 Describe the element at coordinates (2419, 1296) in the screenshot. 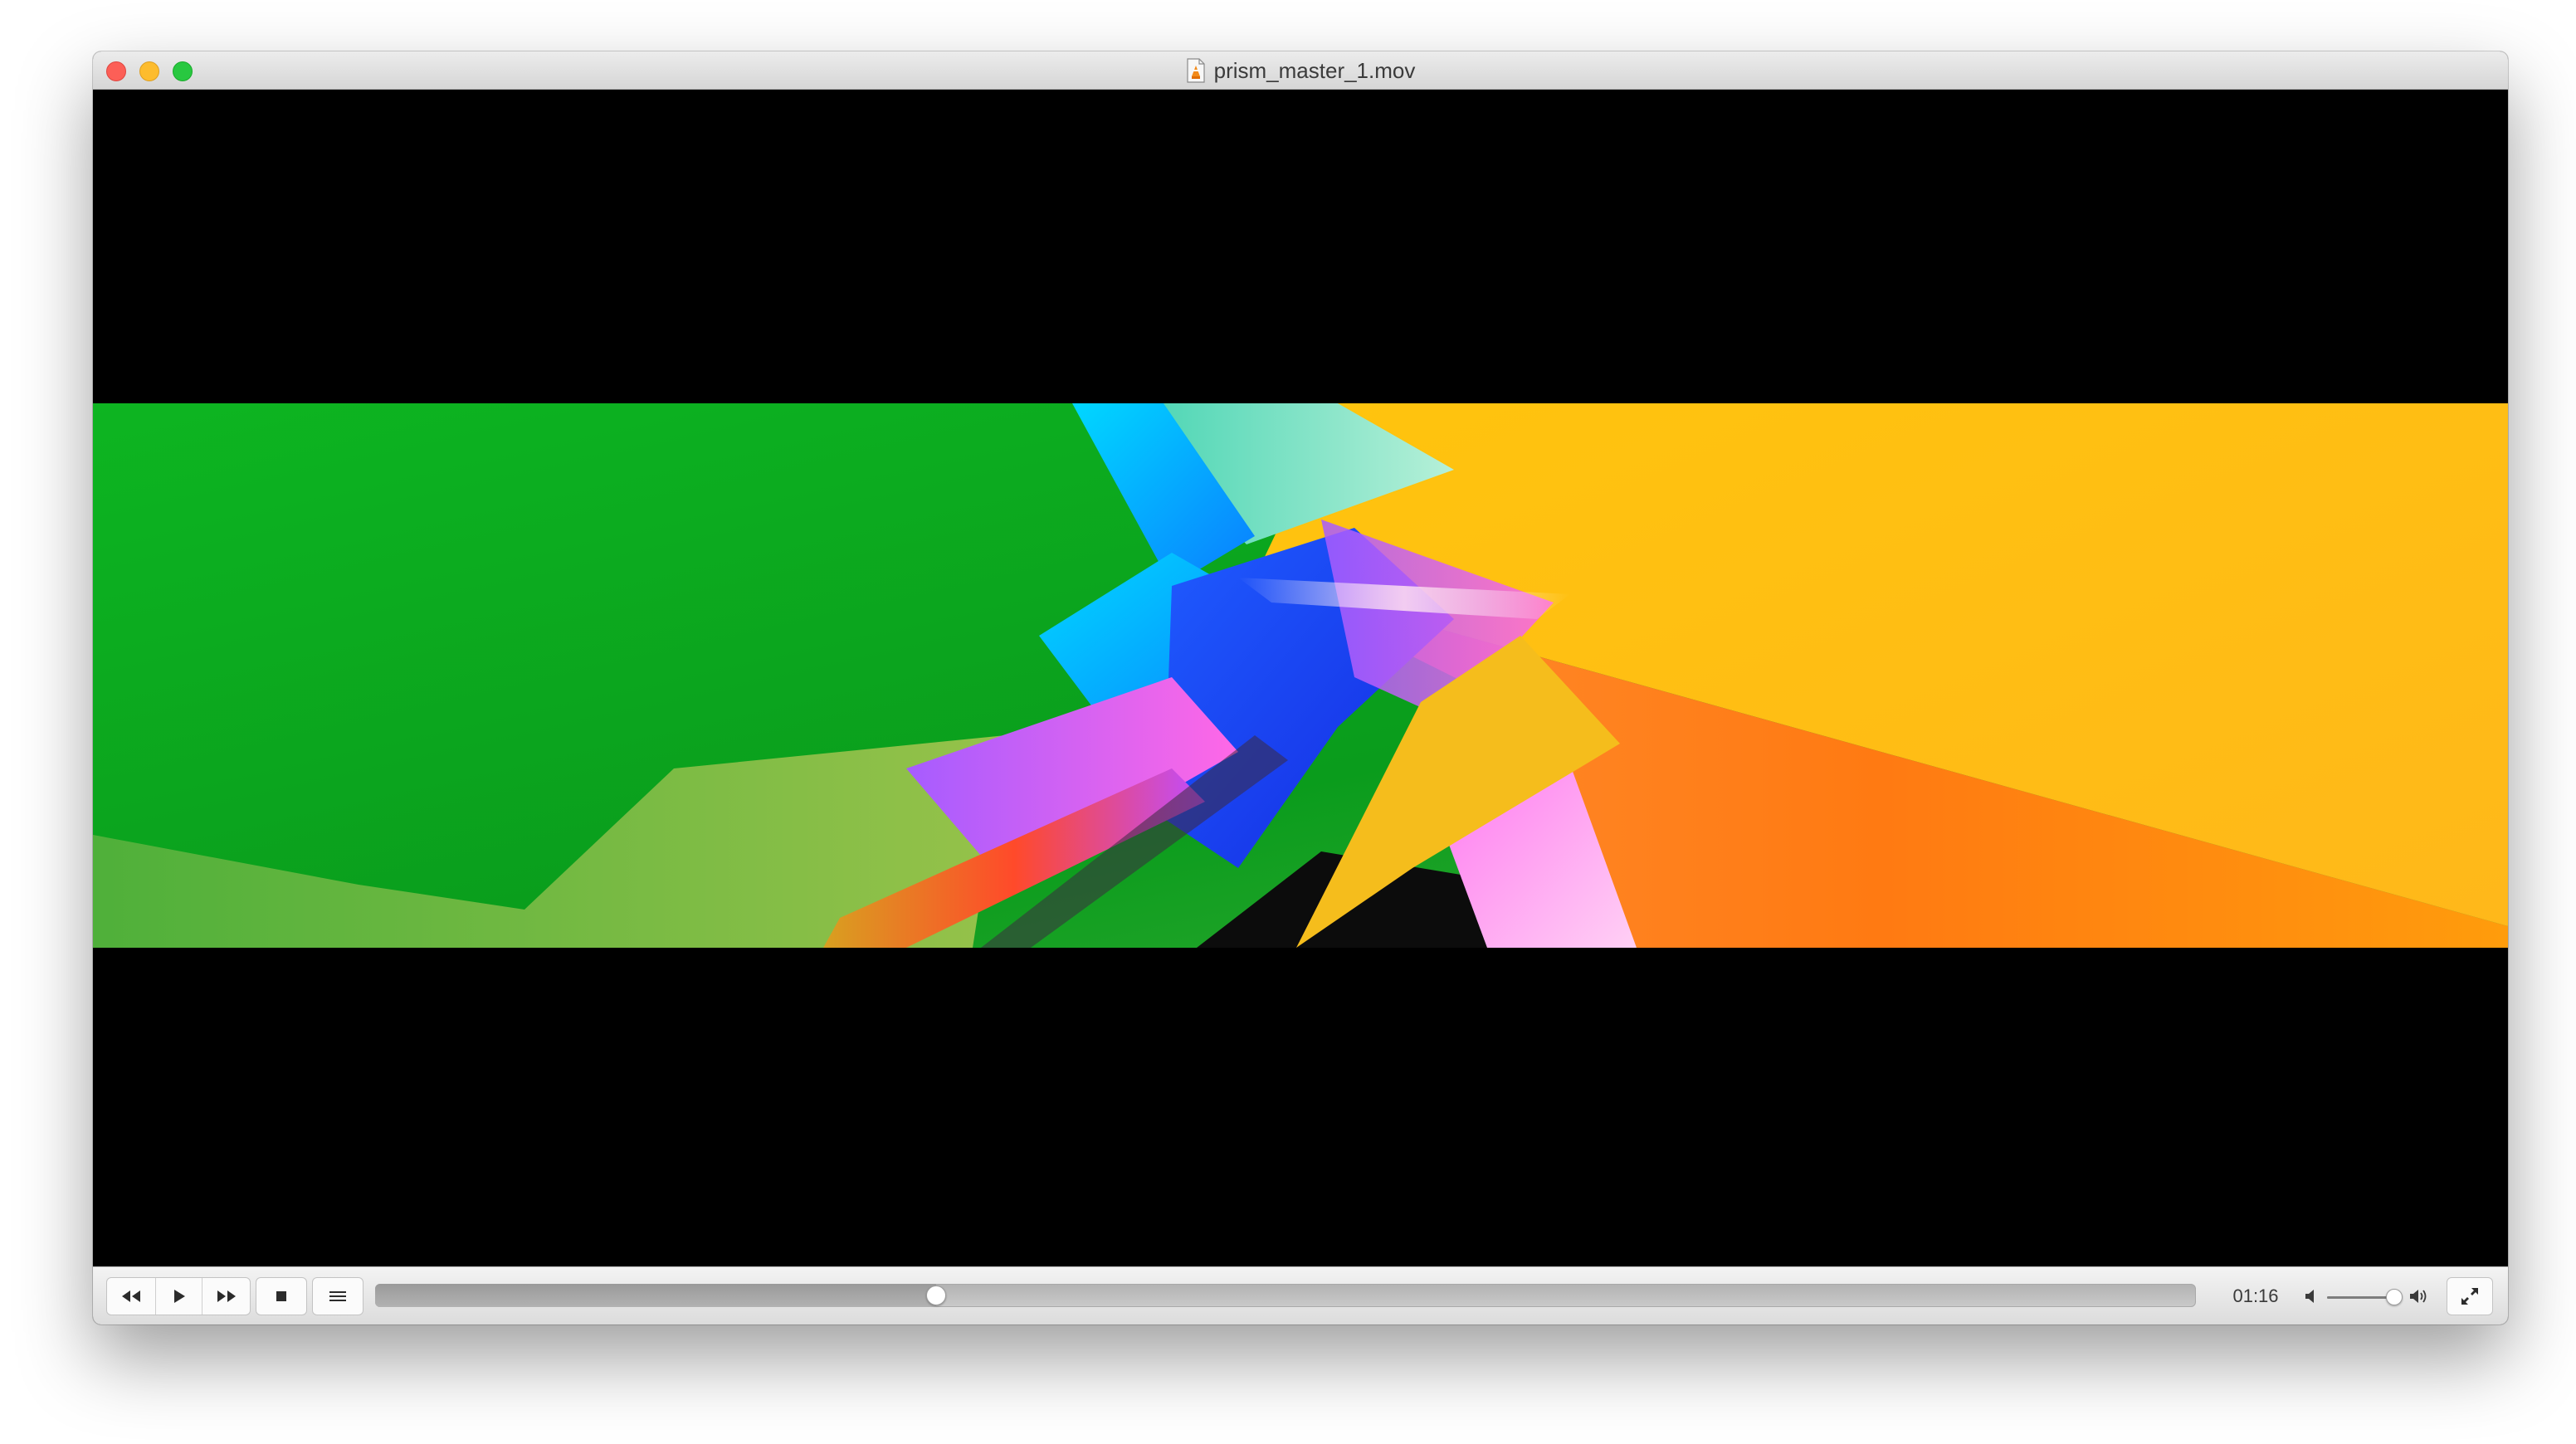

I see `speaker-high-icon` at that location.